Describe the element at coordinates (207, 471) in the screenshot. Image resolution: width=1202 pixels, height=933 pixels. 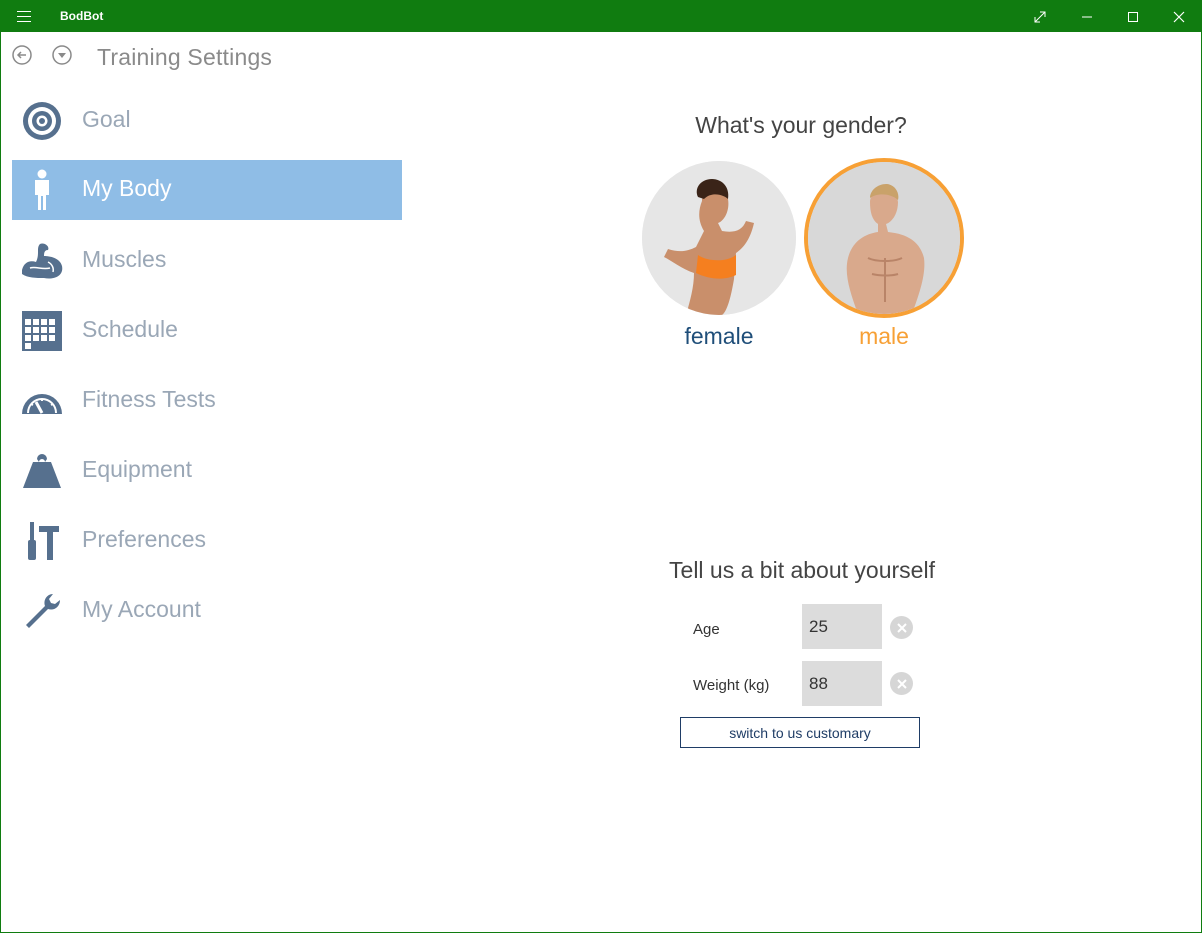
I see `sidebar-item-equipment: Equipment` at that location.